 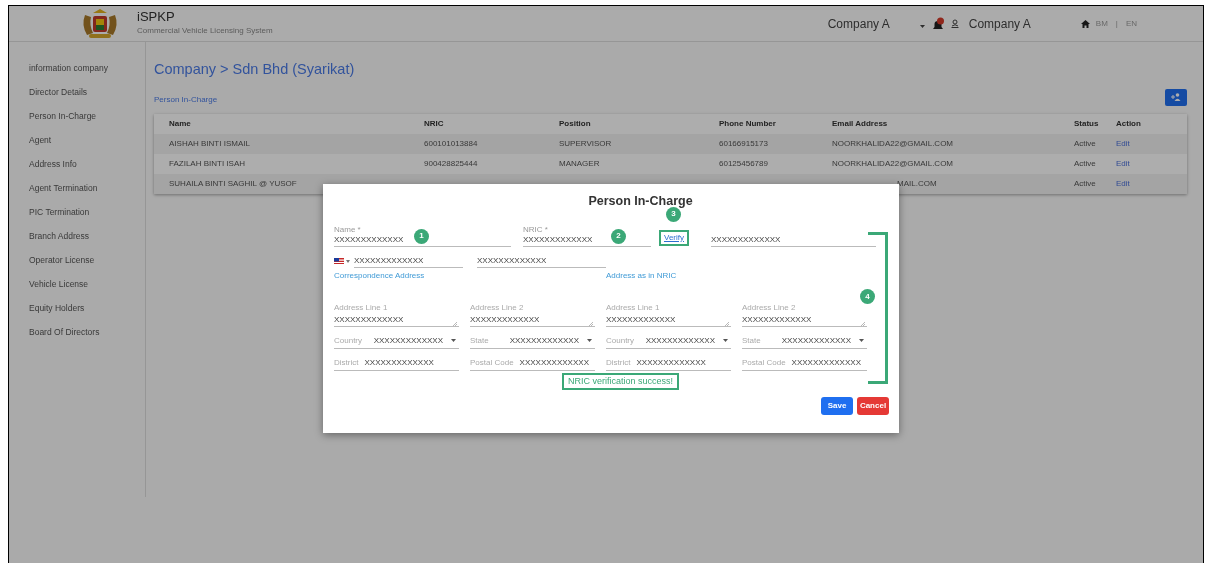 What do you see at coordinates (938, 123) in the screenshot?
I see `column-header: Email Address` at bounding box center [938, 123].